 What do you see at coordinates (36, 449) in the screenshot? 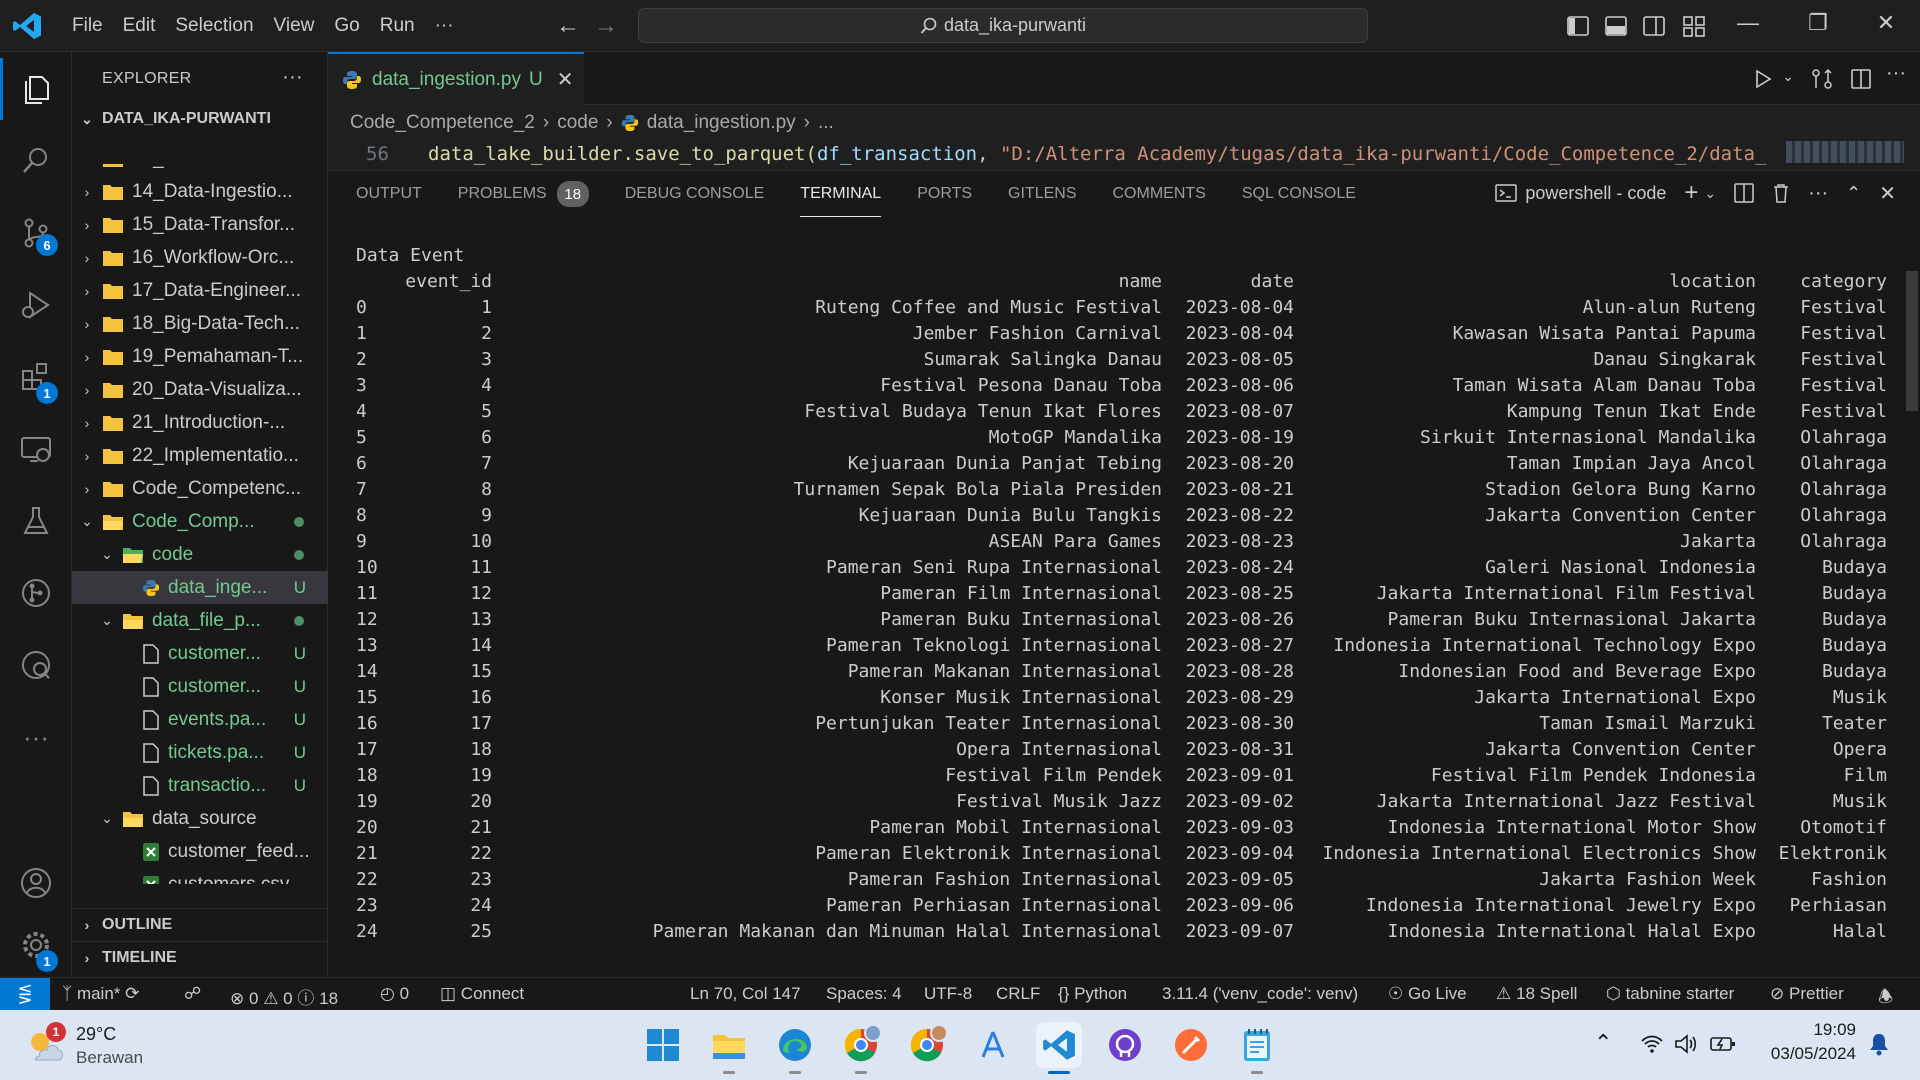
I see `remote-explorer-activity` at bounding box center [36, 449].